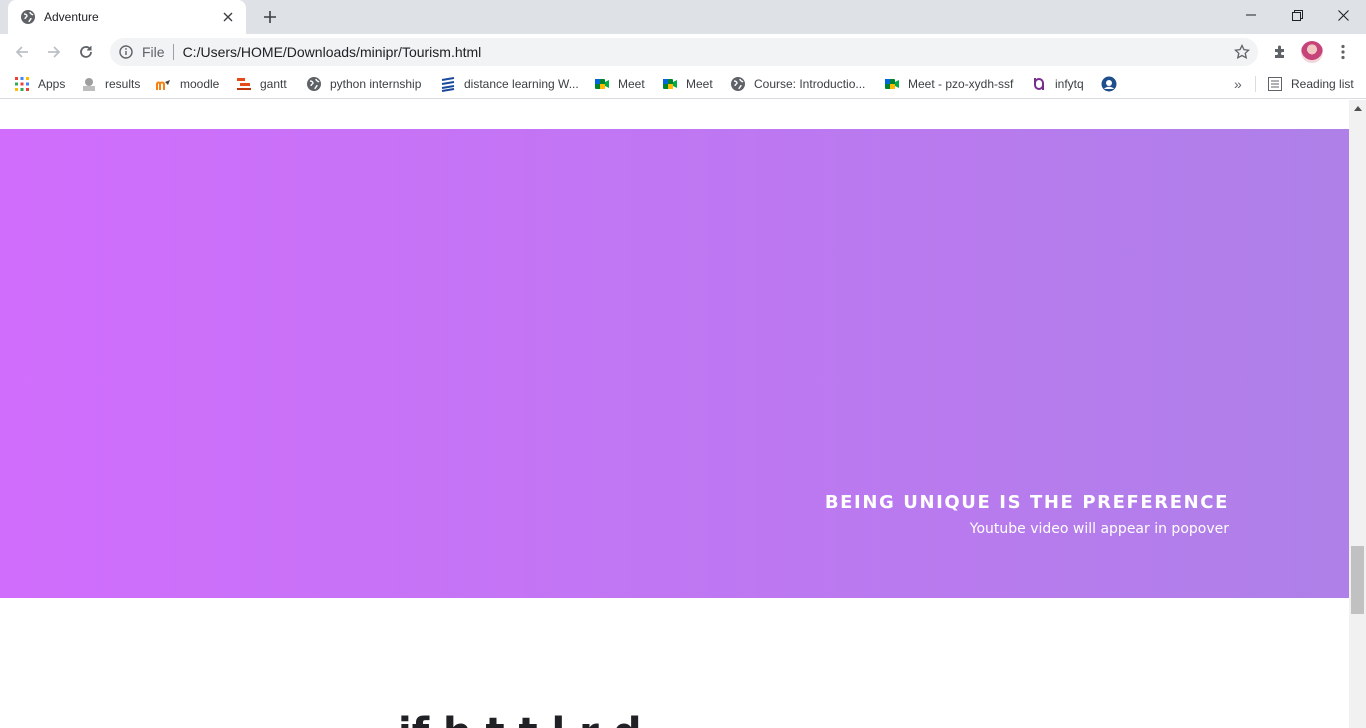 The image size is (1366, 728). I want to click on bookmark-label: moodle, so click(200, 84).